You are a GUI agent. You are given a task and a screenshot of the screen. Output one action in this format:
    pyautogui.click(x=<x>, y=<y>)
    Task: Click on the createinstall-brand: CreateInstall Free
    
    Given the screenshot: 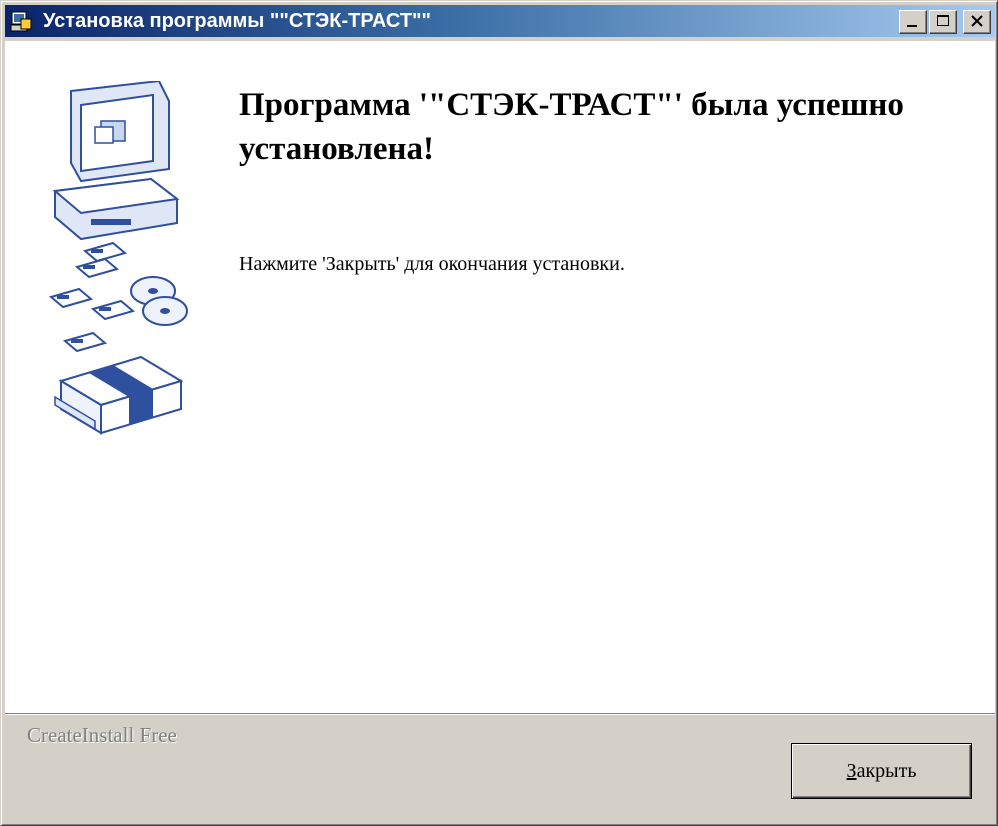 What is the action you would take?
    pyautogui.click(x=102, y=735)
    